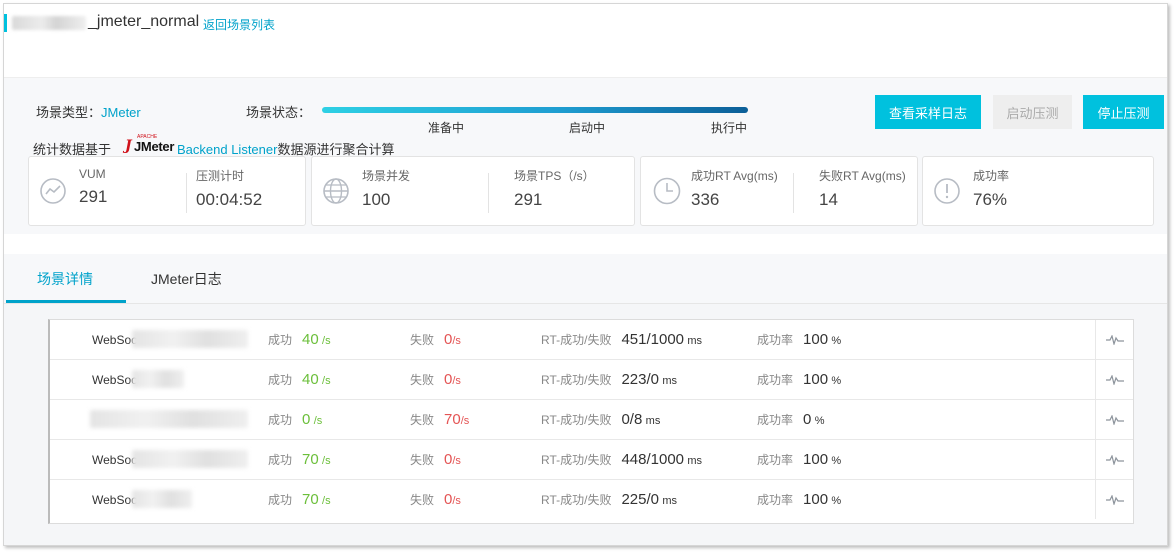  What do you see at coordinates (928, 112) in the screenshot?
I see `view-sampling-log-button: 查看采样日志` at bounding box center [928, 112].